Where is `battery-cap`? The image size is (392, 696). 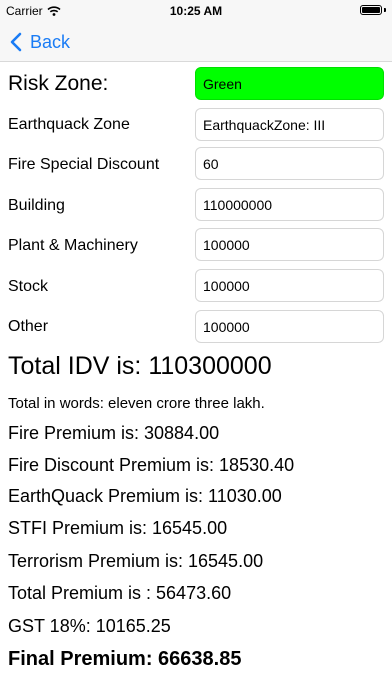 battery-cap is located at coordinates (385, 10).